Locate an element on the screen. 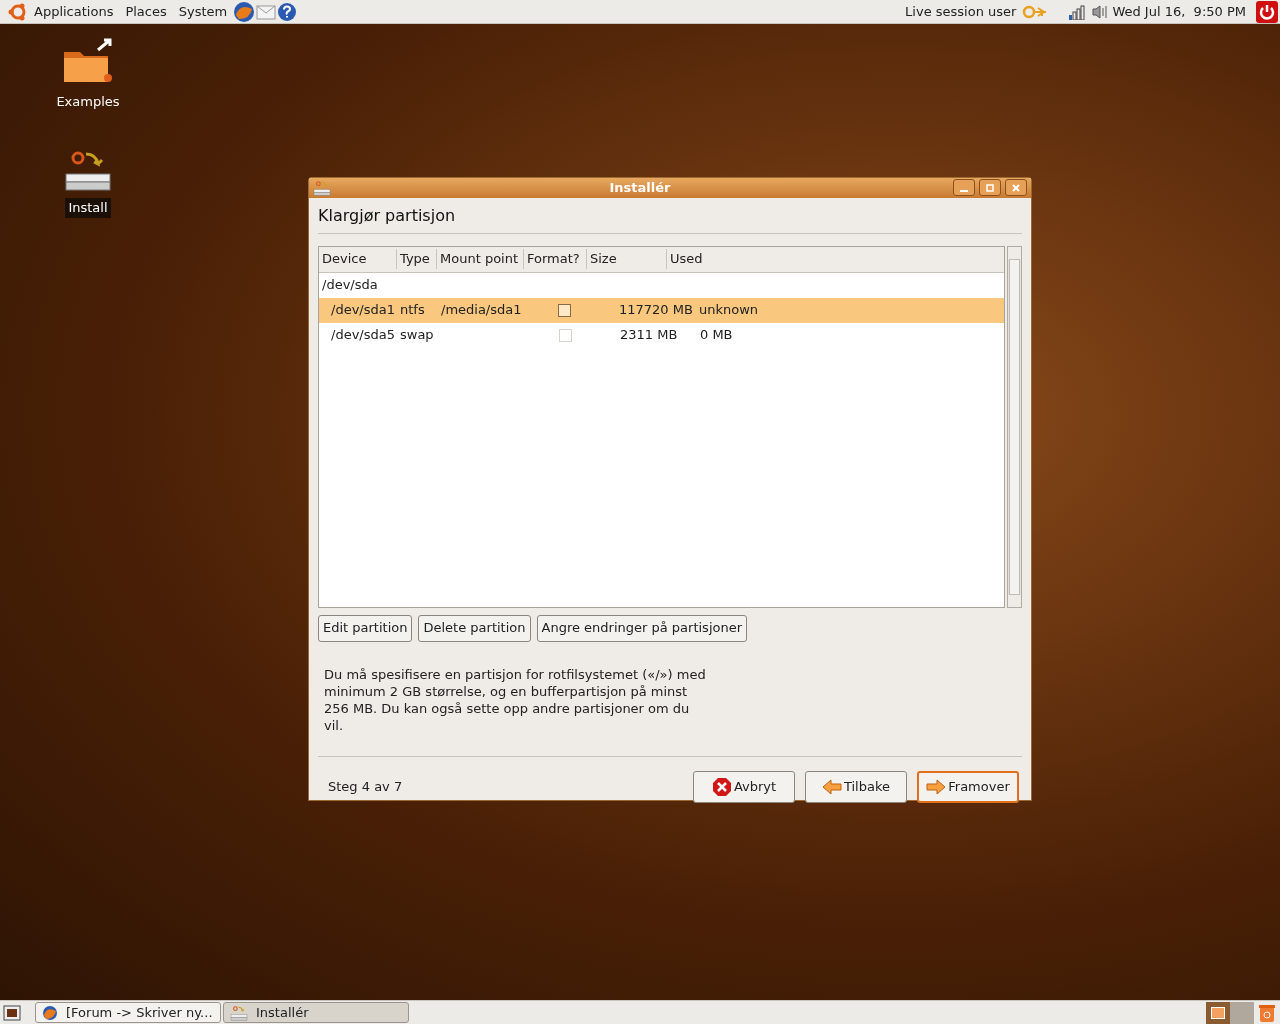 Image resolution: width=1280 pixels, height=1024 pixels. speaker-icon is located at coordinates (1100, 11).